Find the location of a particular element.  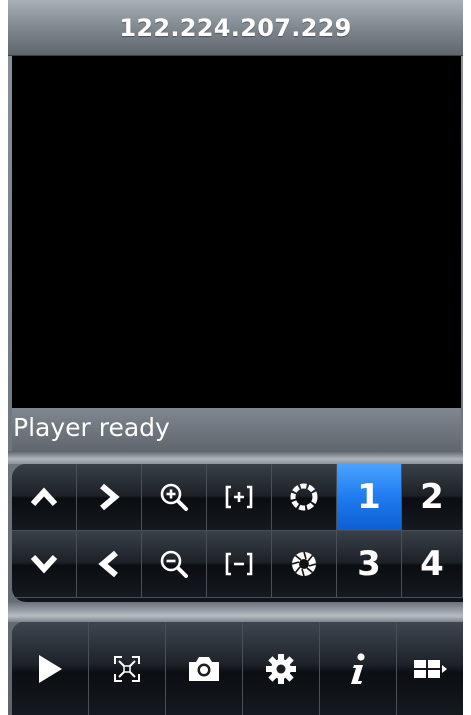

iris-close-icon is located at coordinates (304, 564).